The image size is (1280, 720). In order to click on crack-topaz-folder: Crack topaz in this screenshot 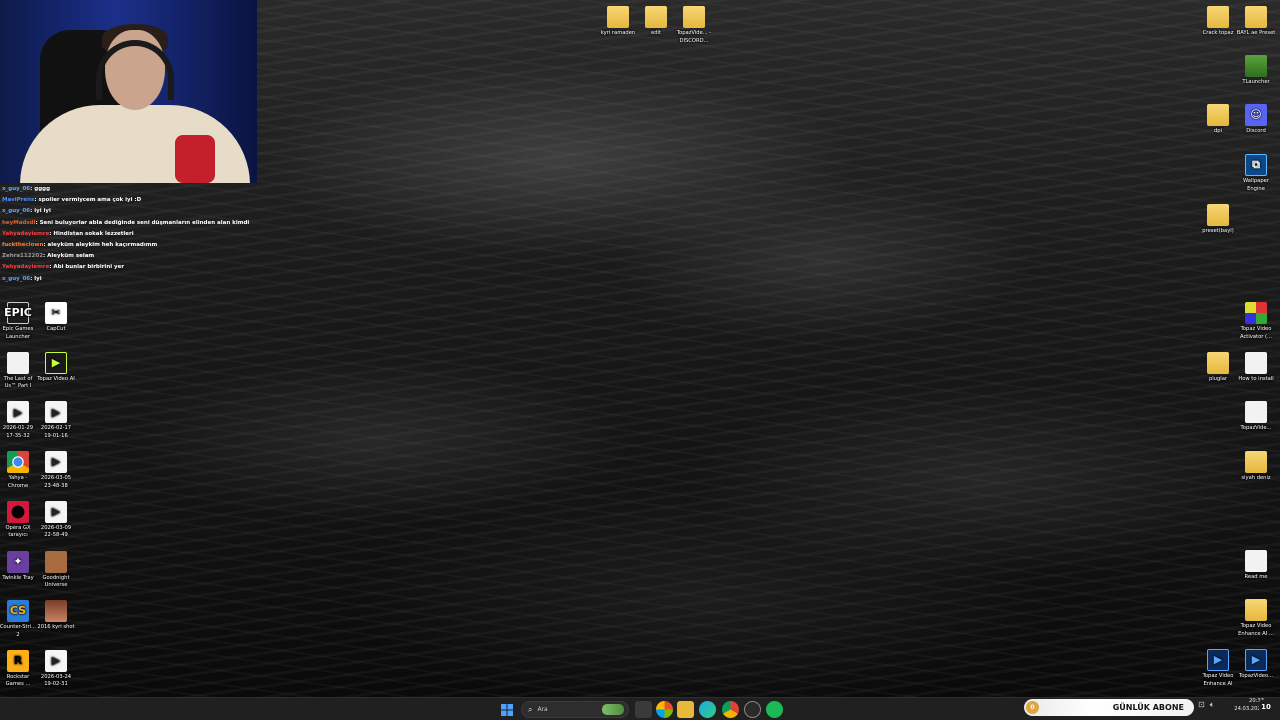, I will do `click(1218, 22)`.